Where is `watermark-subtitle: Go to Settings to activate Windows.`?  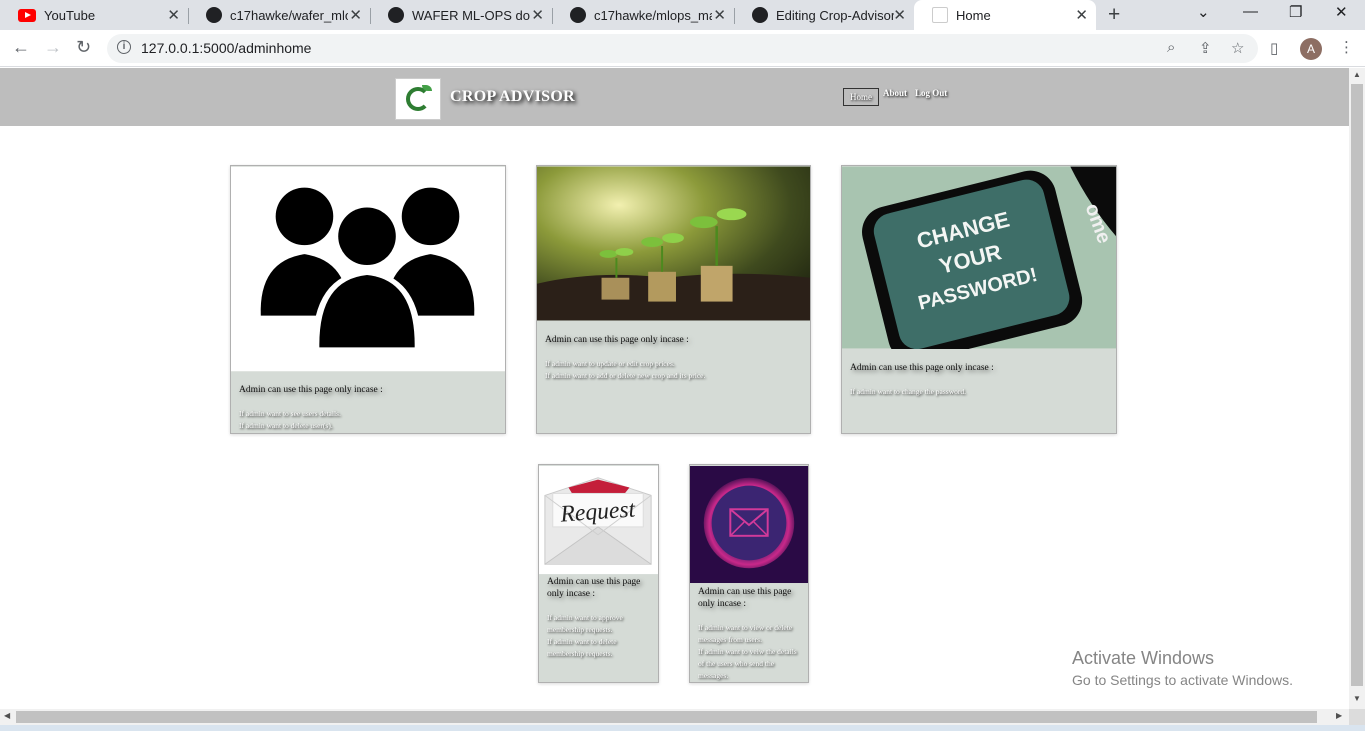 watermark-subtitle: Go to Settings to activate Windows. is located at coordinates (1182, 680).